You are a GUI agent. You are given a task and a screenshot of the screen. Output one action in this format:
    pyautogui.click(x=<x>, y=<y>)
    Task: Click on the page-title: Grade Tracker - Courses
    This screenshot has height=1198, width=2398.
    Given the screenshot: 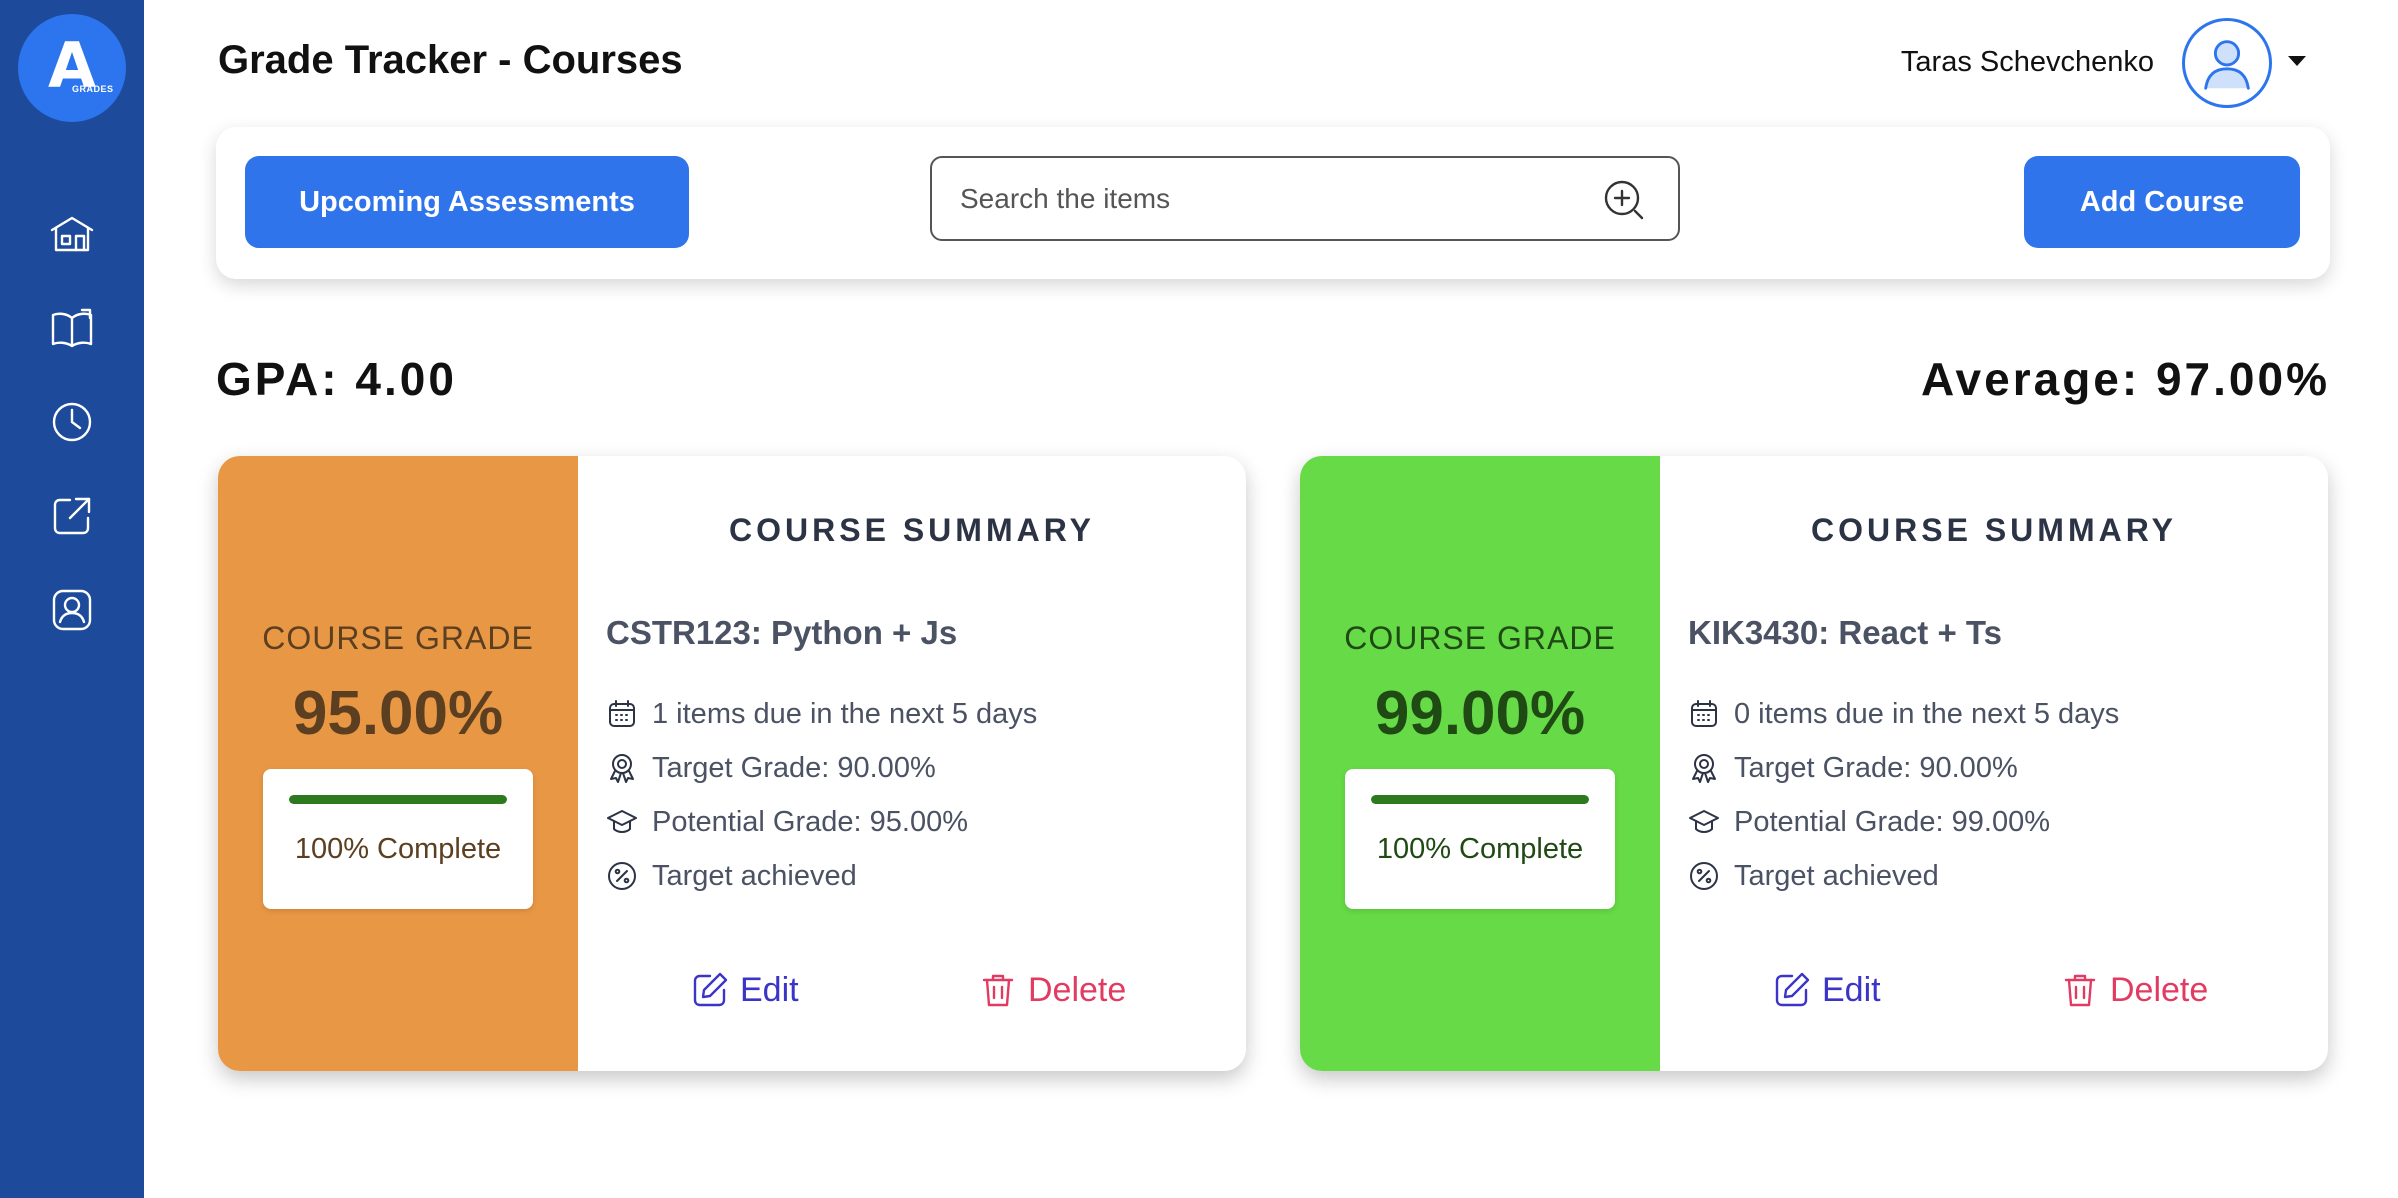 What is the action you would take?
    pyautogui.click(x=450, y=60)
    